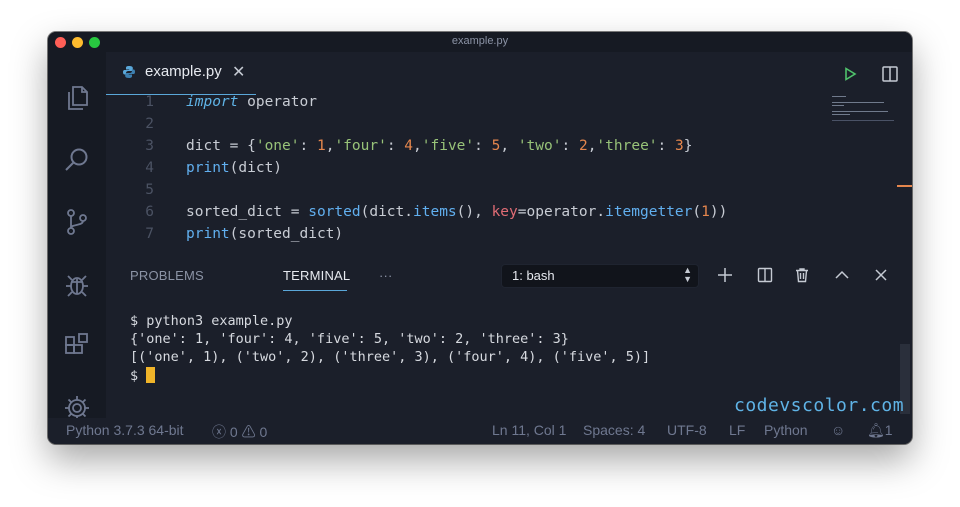 The height and width of the screenshot is (507, 960). What do you see at coordinates (496, 193) in the screenshot?
I see `code-line: 5` at bounding box center [496, 193].